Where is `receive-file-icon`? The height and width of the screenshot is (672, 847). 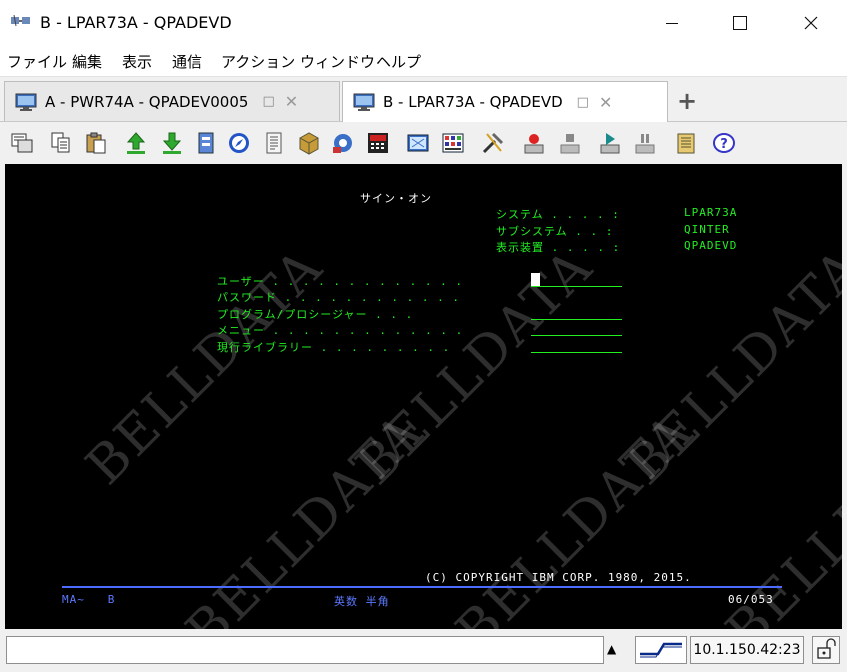
receive-file-icon is located at coordinates (172, 143).